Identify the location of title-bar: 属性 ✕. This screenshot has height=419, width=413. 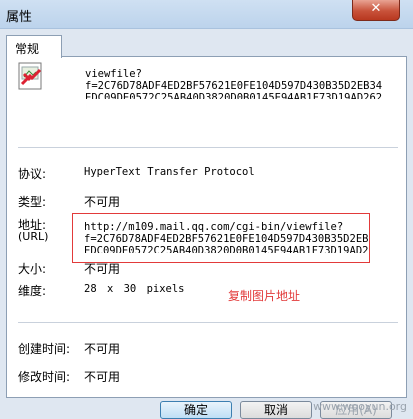
(206, 14).